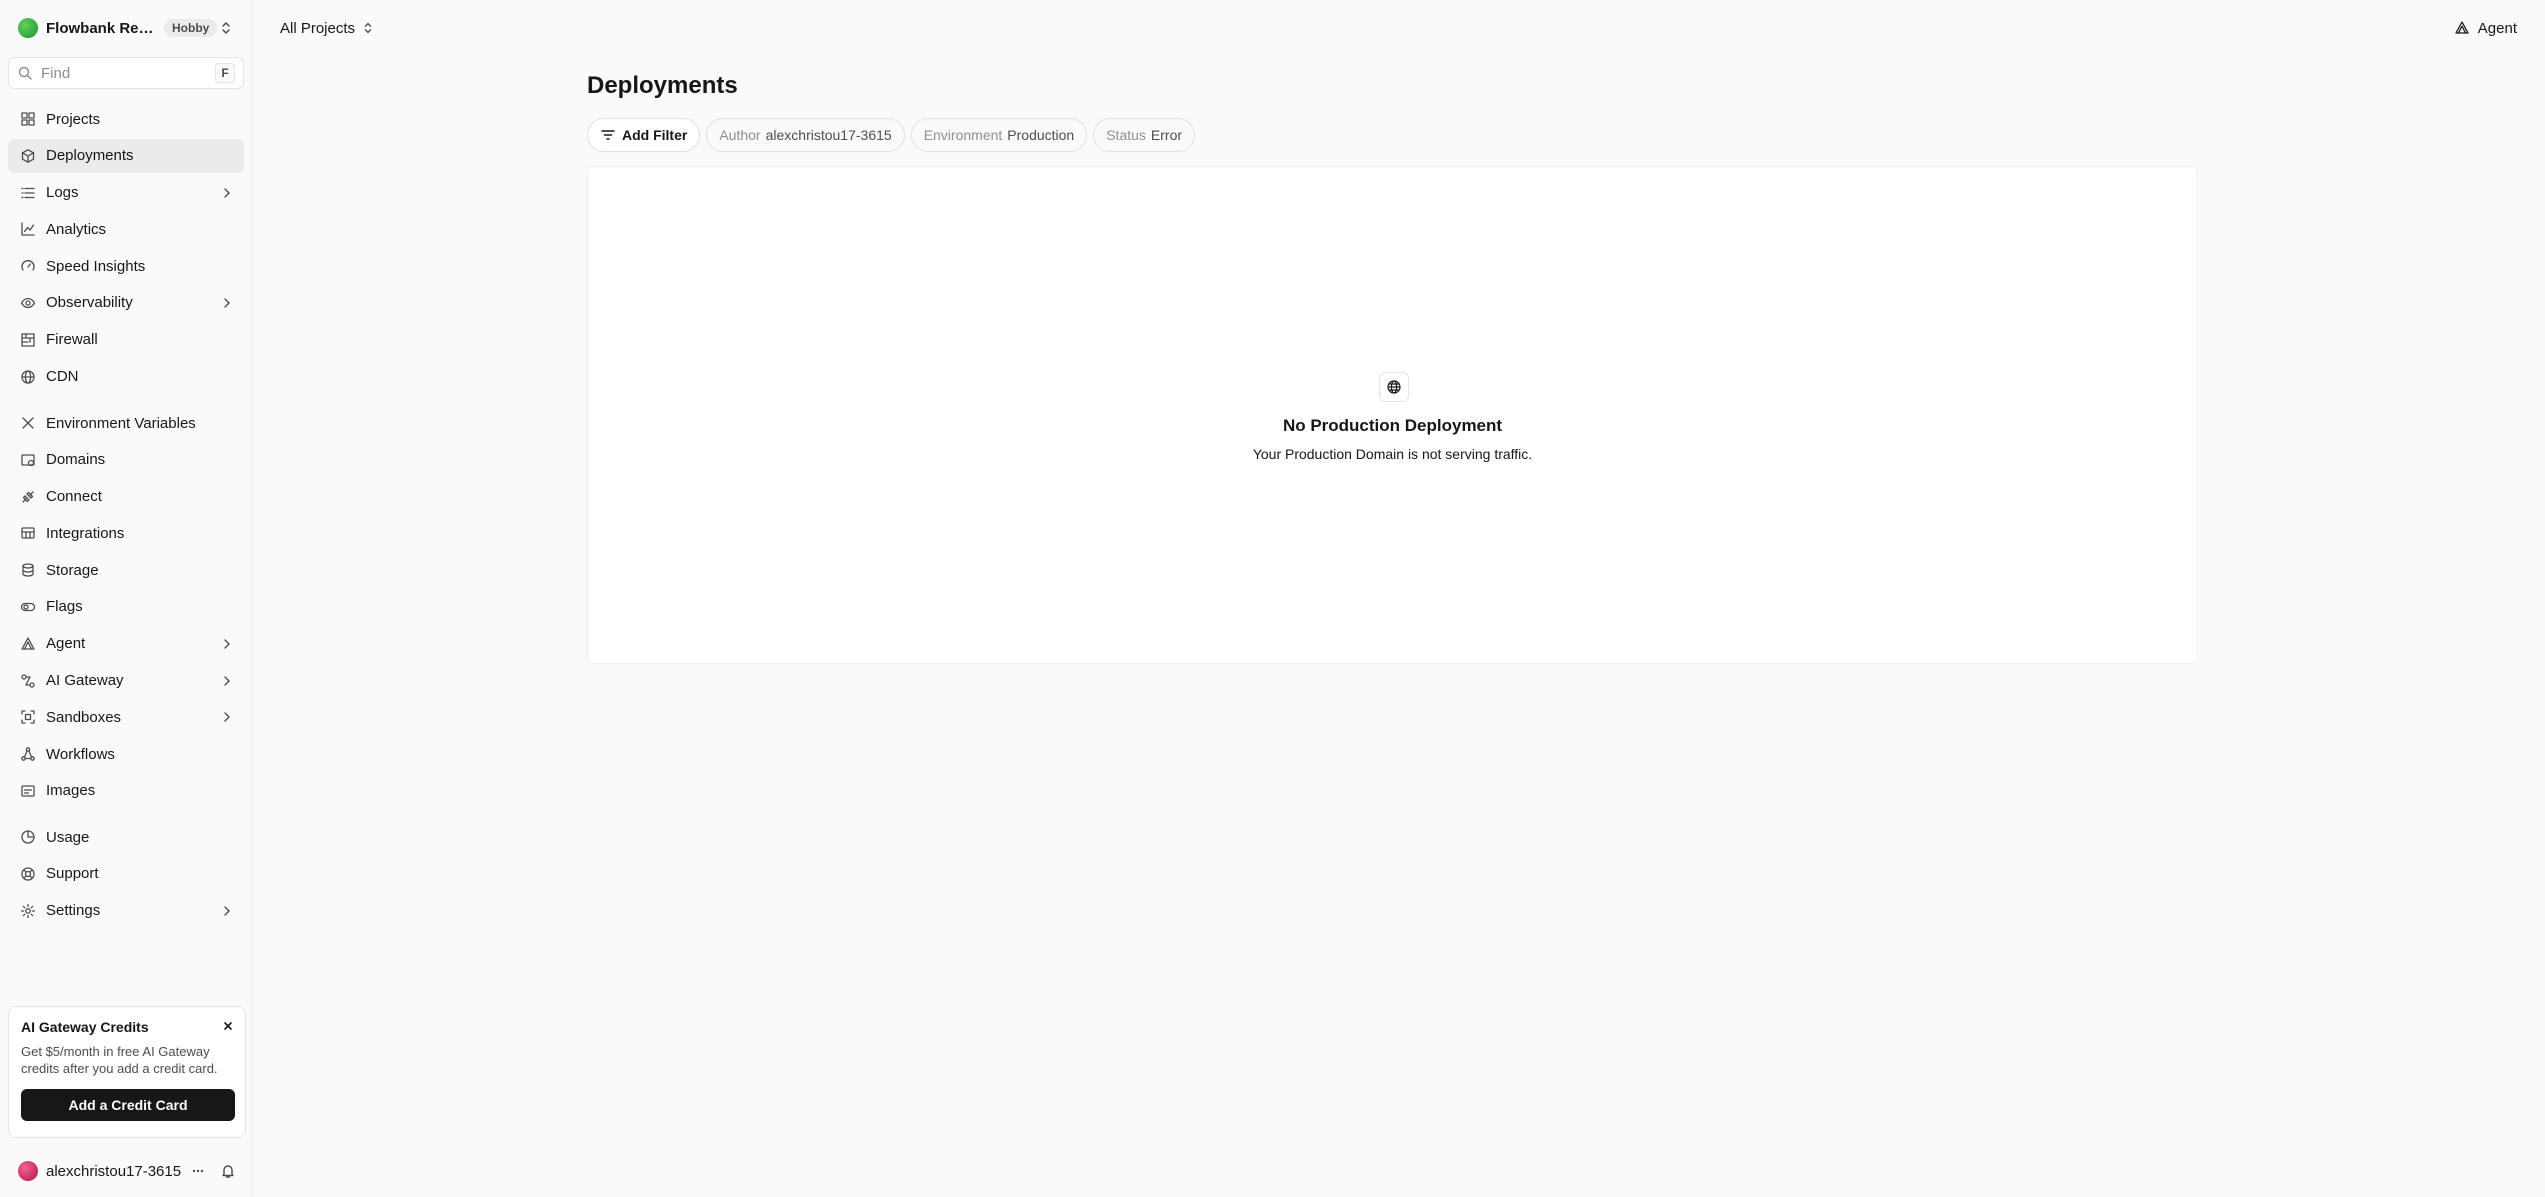 Image resolution: width=2545 pixels, height=1197 pixels. Describe the element at coordinates (89, 303) in the screenshot. I see `sidebar-item-label: Observability` at that location.